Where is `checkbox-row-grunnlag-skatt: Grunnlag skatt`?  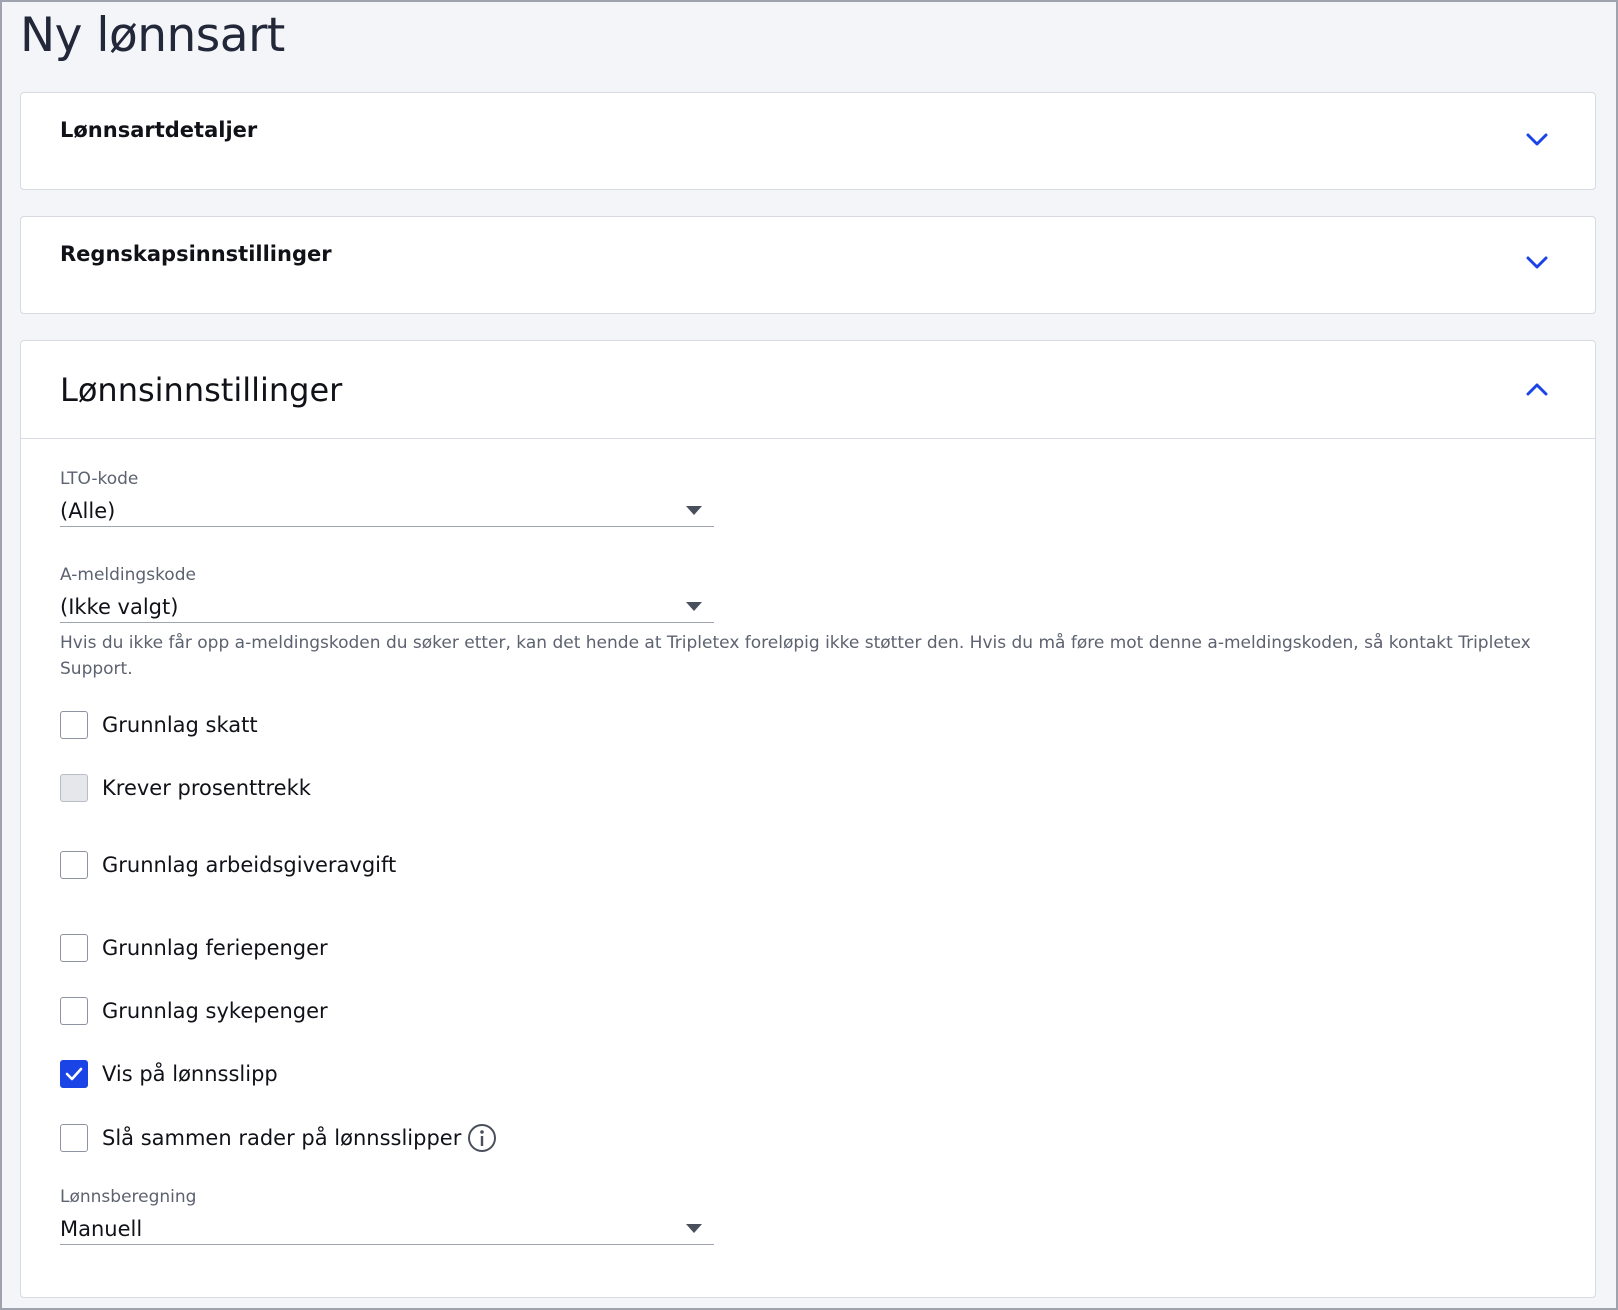
checkbox-row-grunnlag-skatt: Grunnlag skatt is located at coordinates (159, 725).